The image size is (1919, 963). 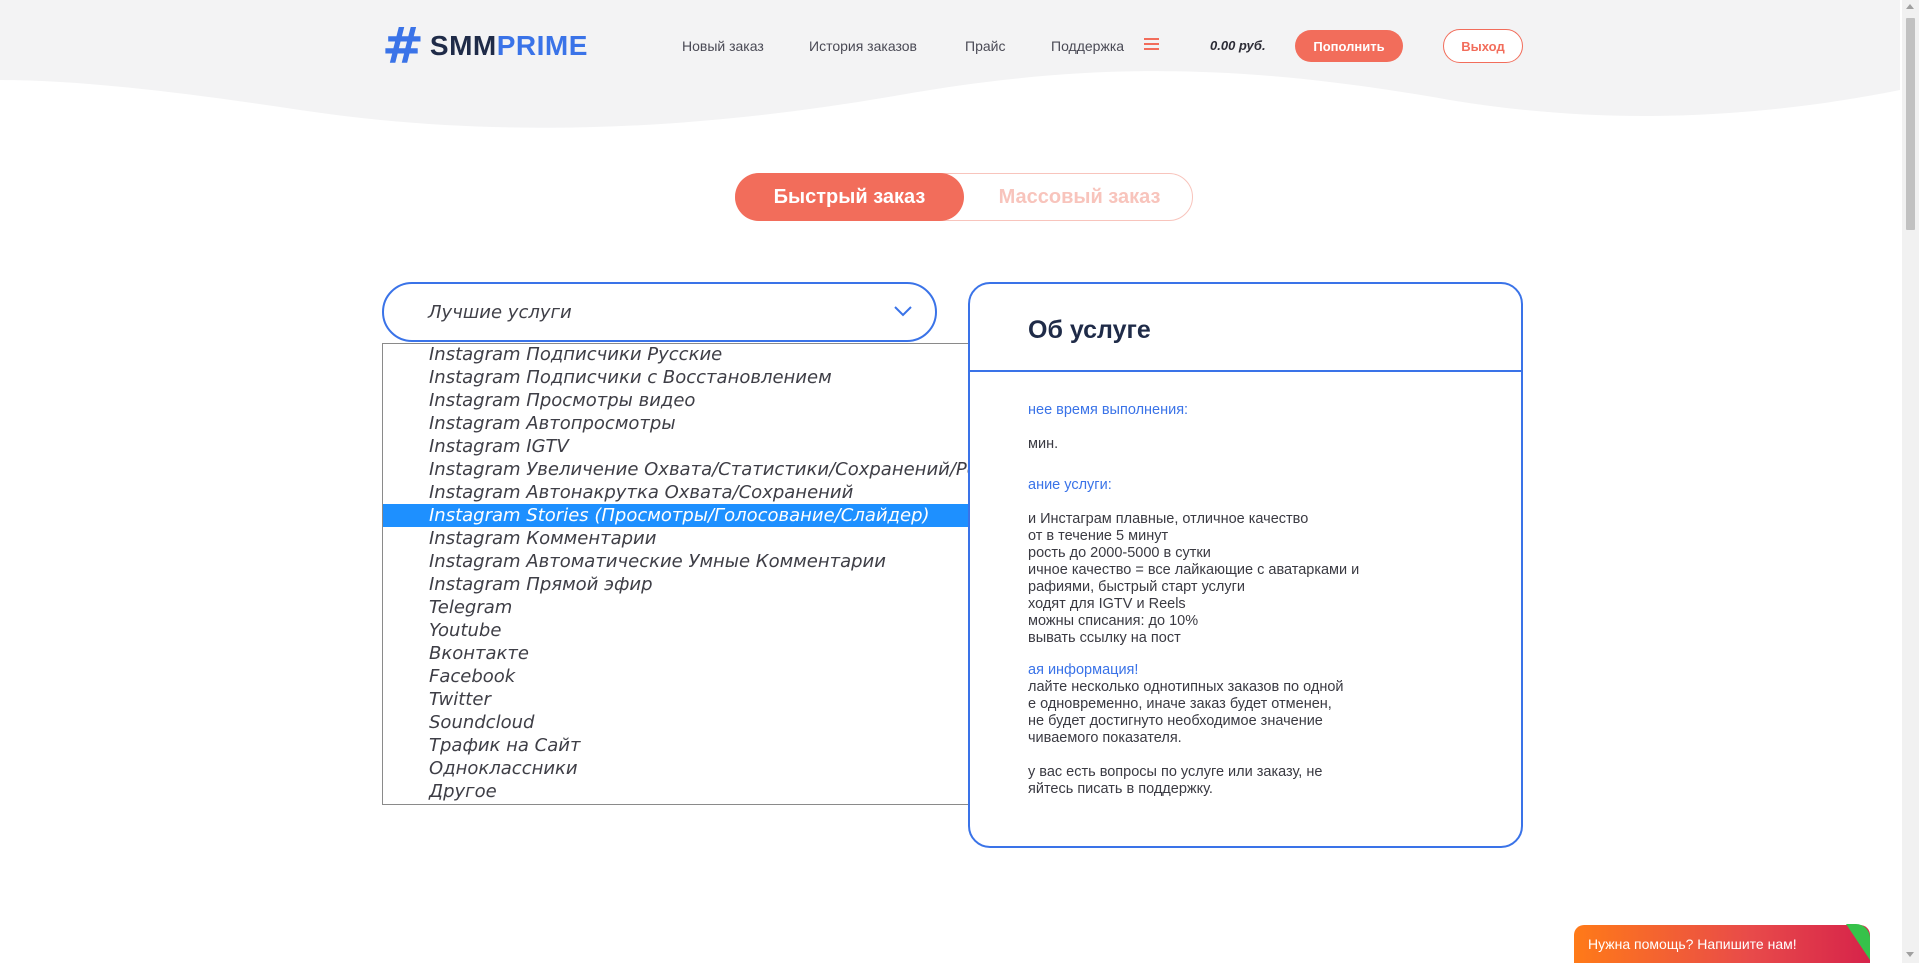 What do you see at coordinates (659, 312) in the screenshot?
I see `category-select: Лучшие услуги` at bounding box center [659, 312].